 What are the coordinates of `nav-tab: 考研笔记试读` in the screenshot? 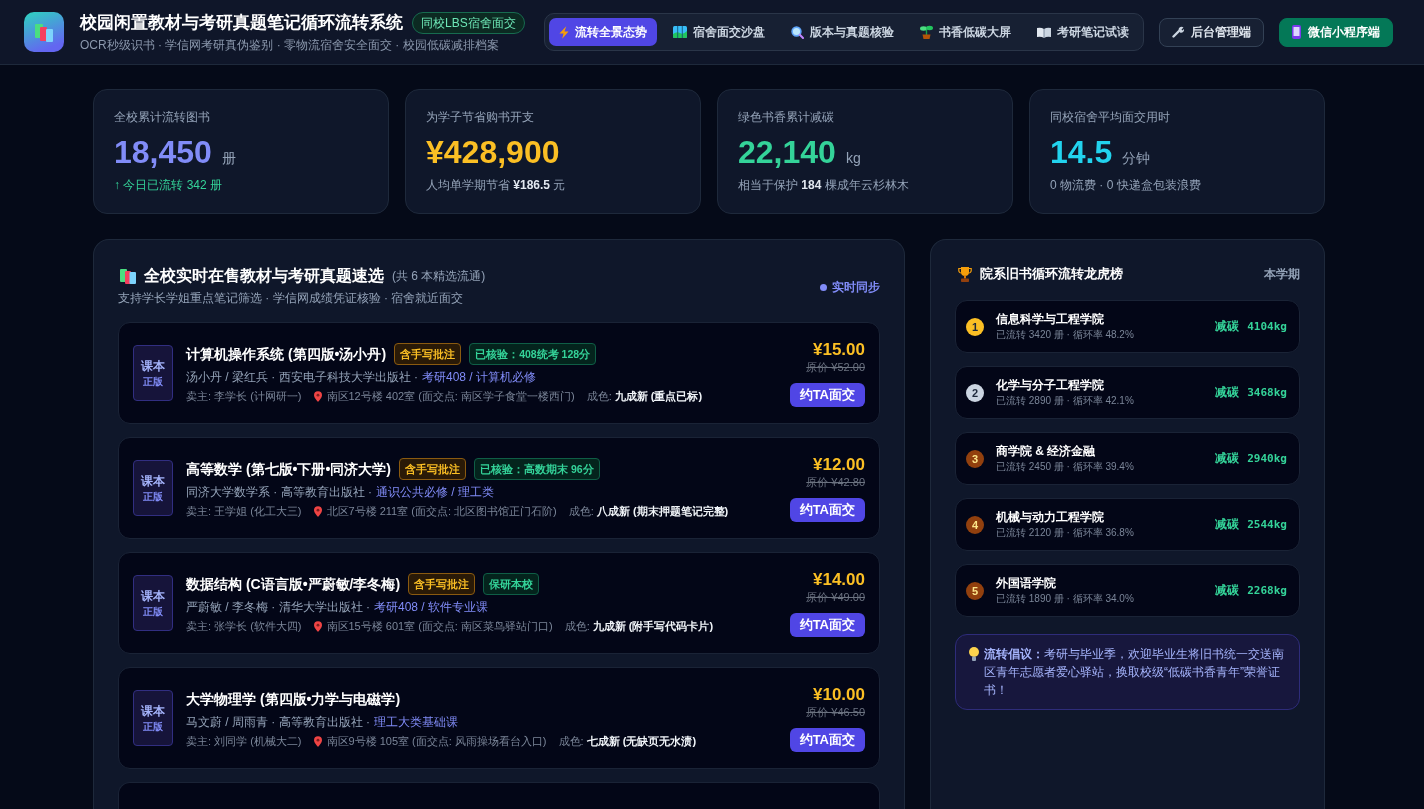 It's located at (1083, 32).